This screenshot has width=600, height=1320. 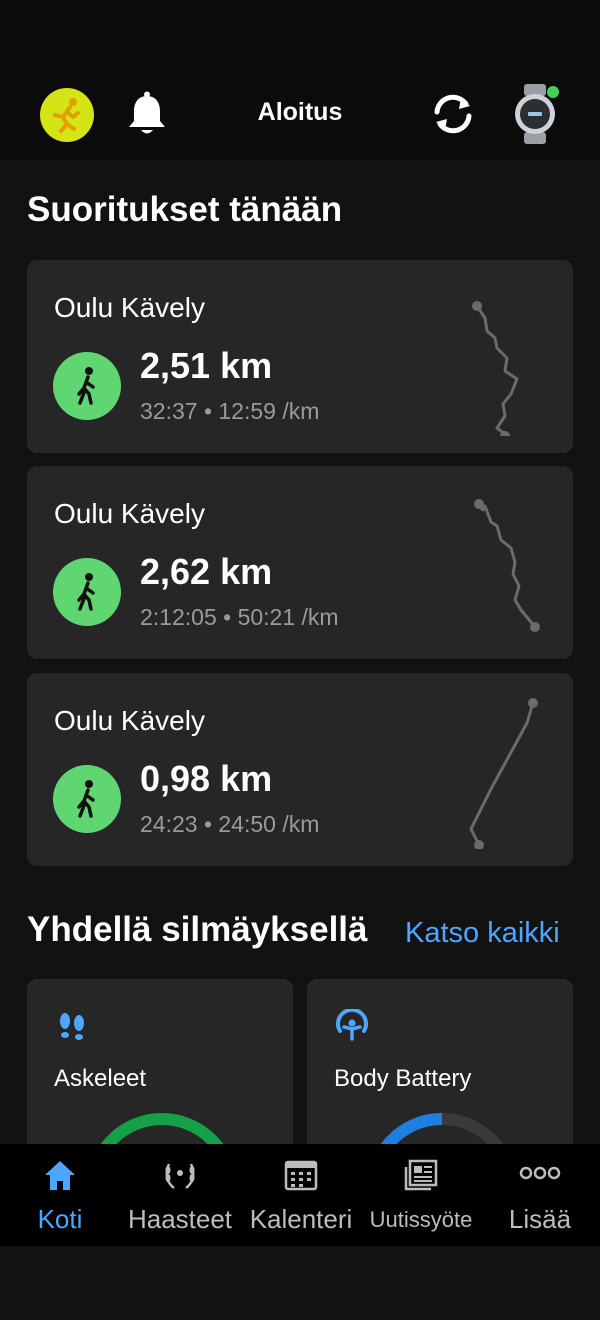 What do you see at coordinates (352, 1025) in the screenshot?
I see `body-battery-icon` at bounding box center [352, 1025].